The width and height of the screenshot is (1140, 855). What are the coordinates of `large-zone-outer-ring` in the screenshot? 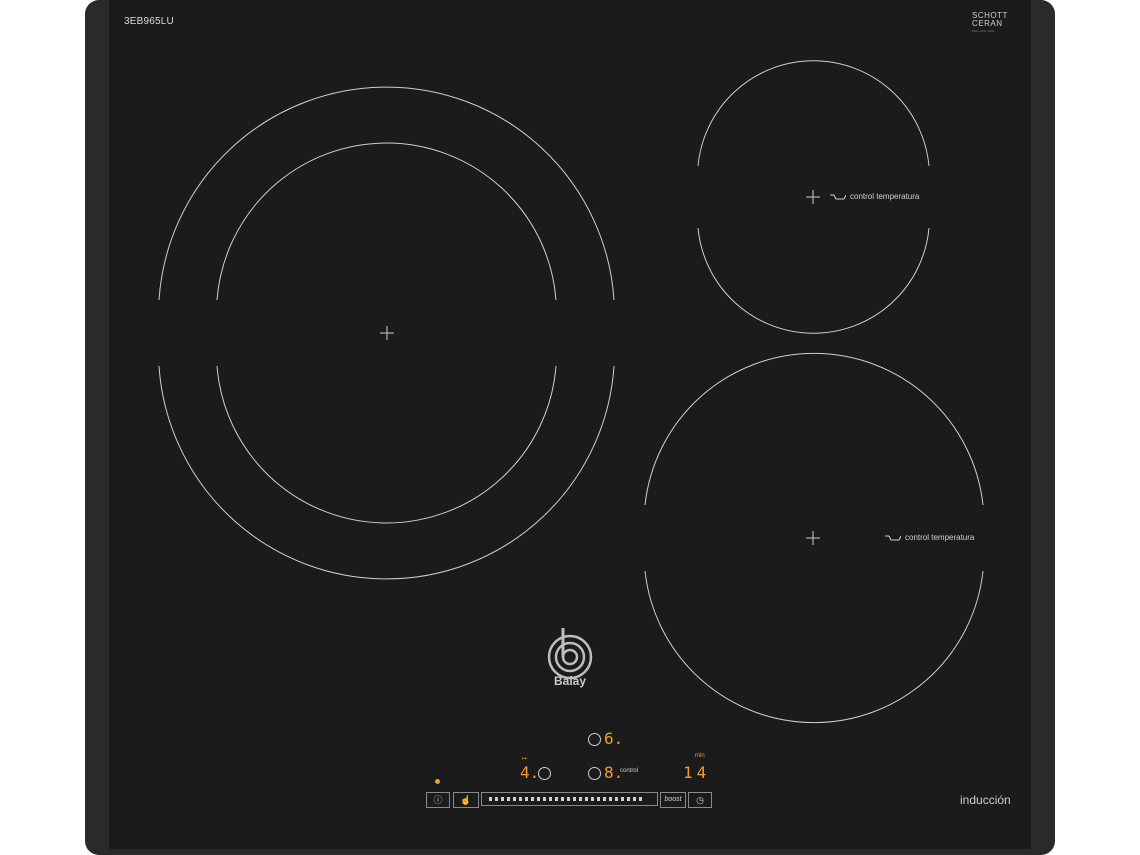 It's located at (386, 193).